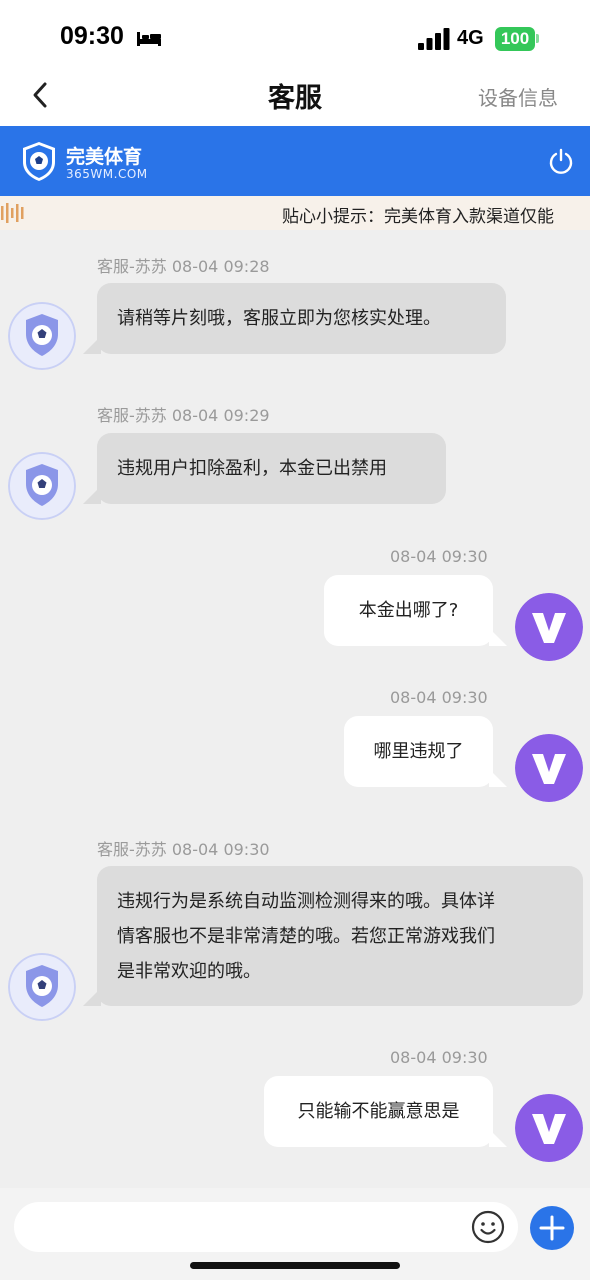  Describe the element at coordinates (408, 610) in the screenshot. I see `message-text: 本金出哪了?` at that location.